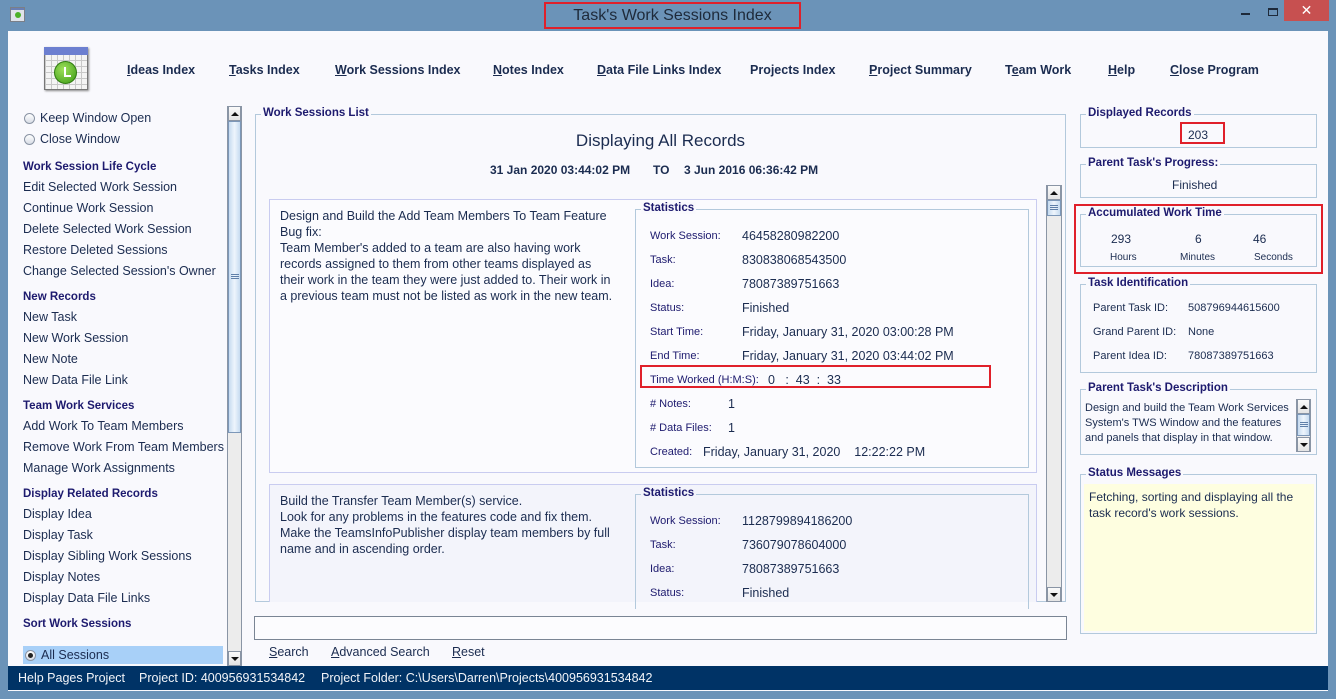 This screenshot has height=699, width=1336. Describe the element at coordinates (794, 545) in the screenshot. I see `task-value: 736079078604000` at that location.